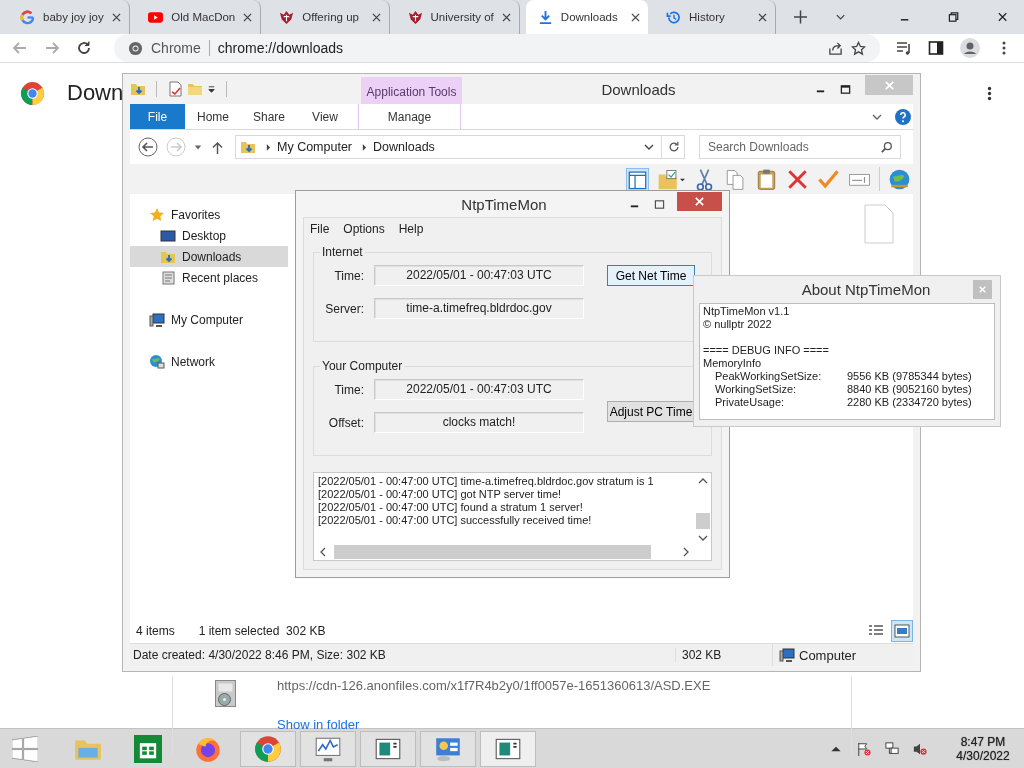  I want to click on checkmark-icon, so click(828, 179).